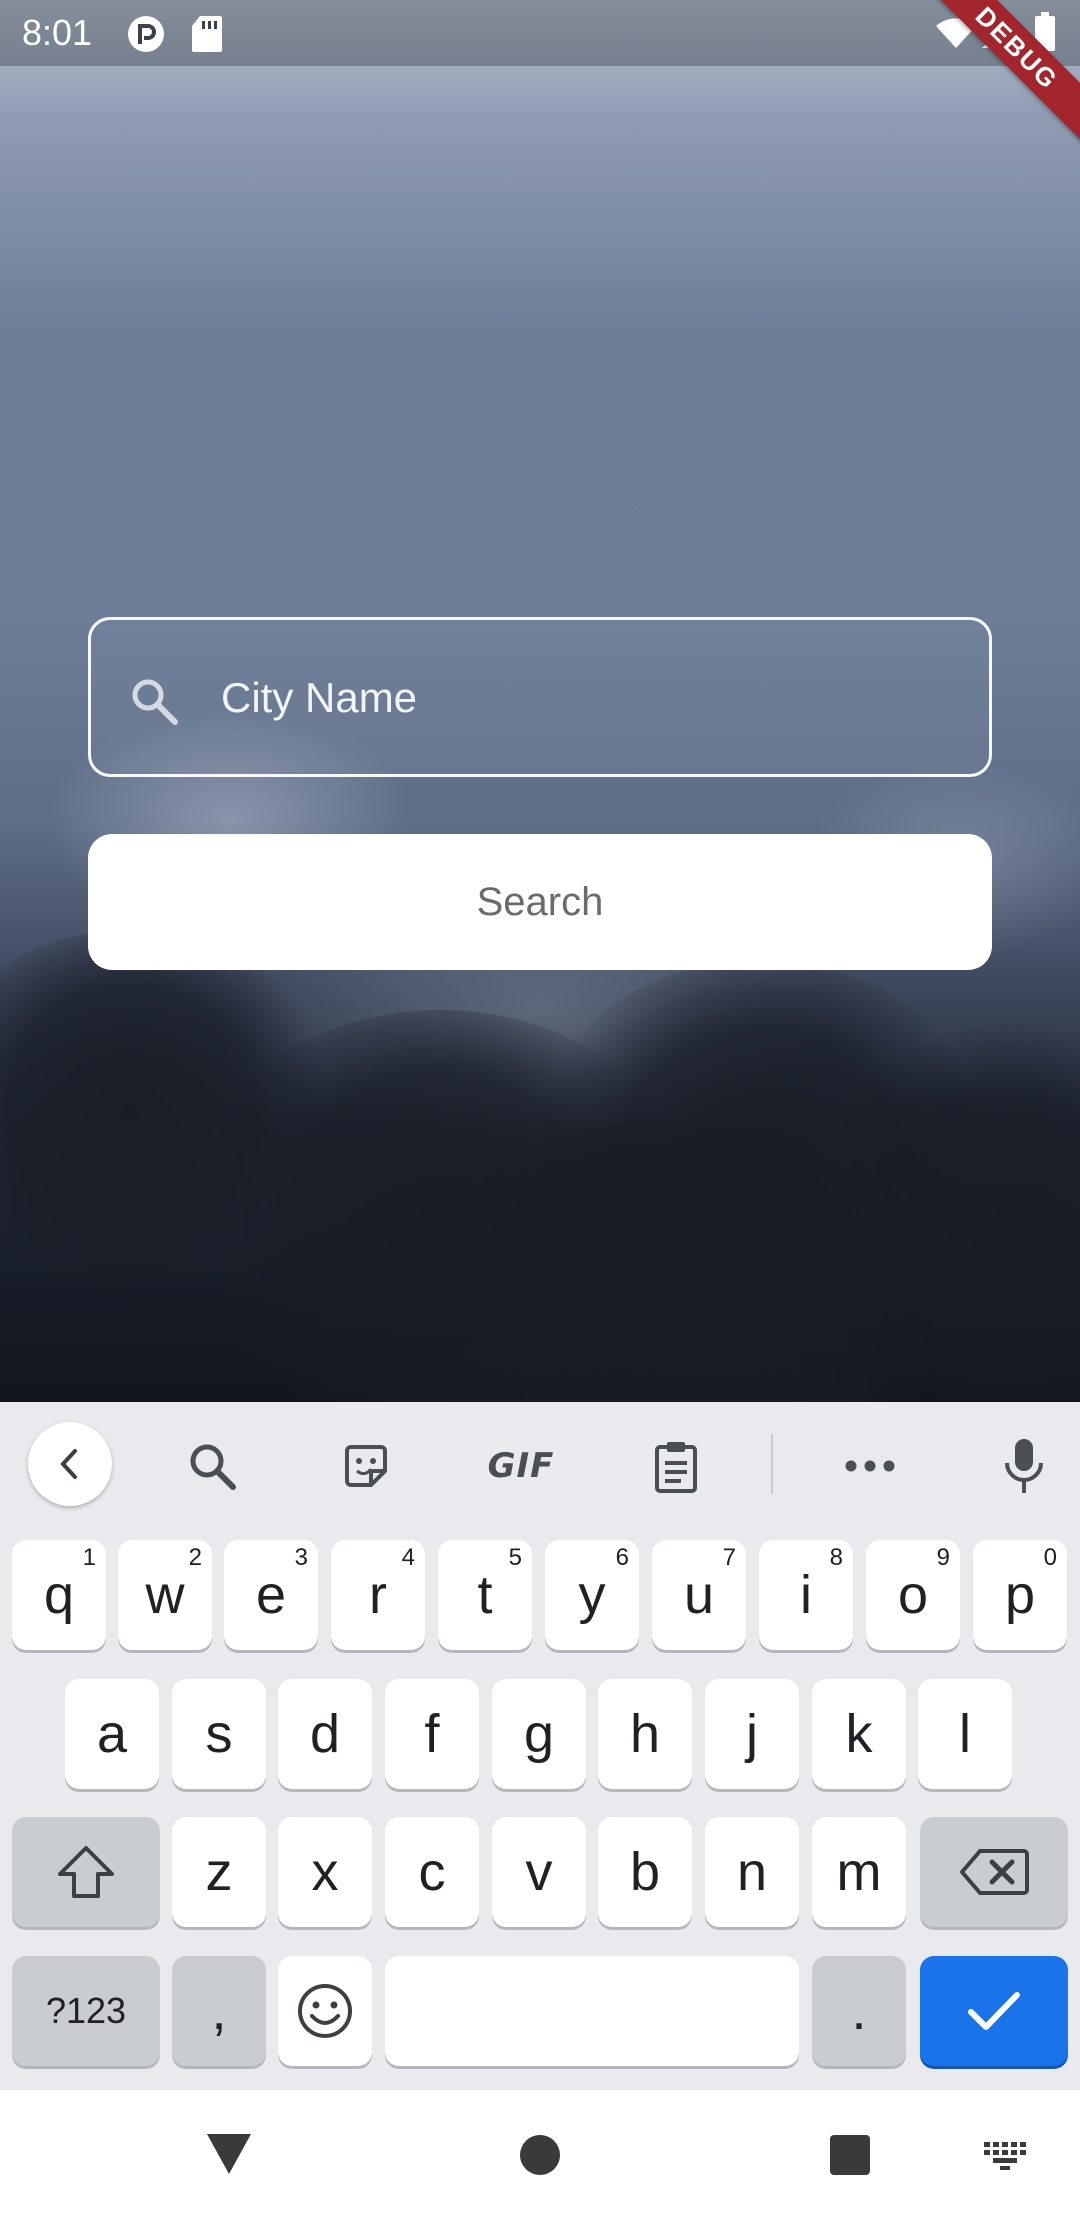 This screenshot has height=2220, width=1080. Describe the element at coordinates (57, 32) in the screenshot. I see `status-time: 8:01` at that location.